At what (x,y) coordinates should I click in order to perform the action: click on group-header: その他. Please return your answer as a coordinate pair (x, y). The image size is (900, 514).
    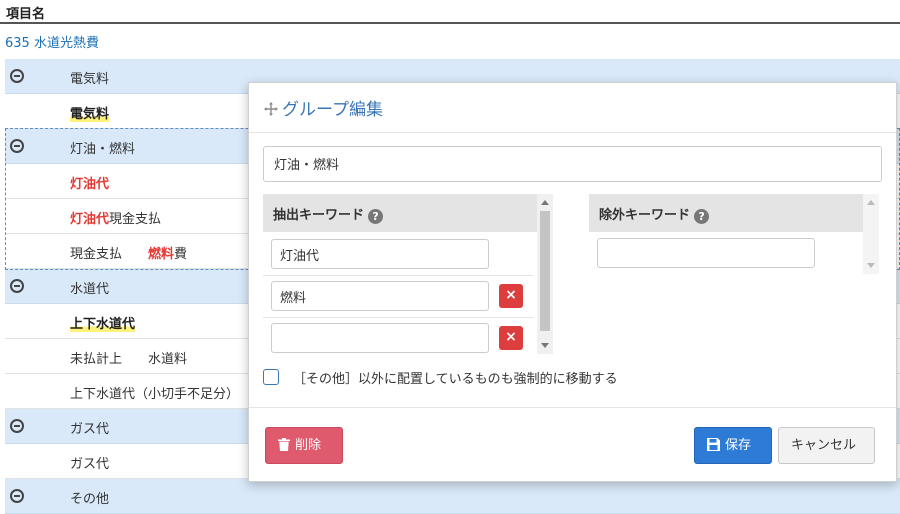
    Looking at the image, I should click on (452, 496).